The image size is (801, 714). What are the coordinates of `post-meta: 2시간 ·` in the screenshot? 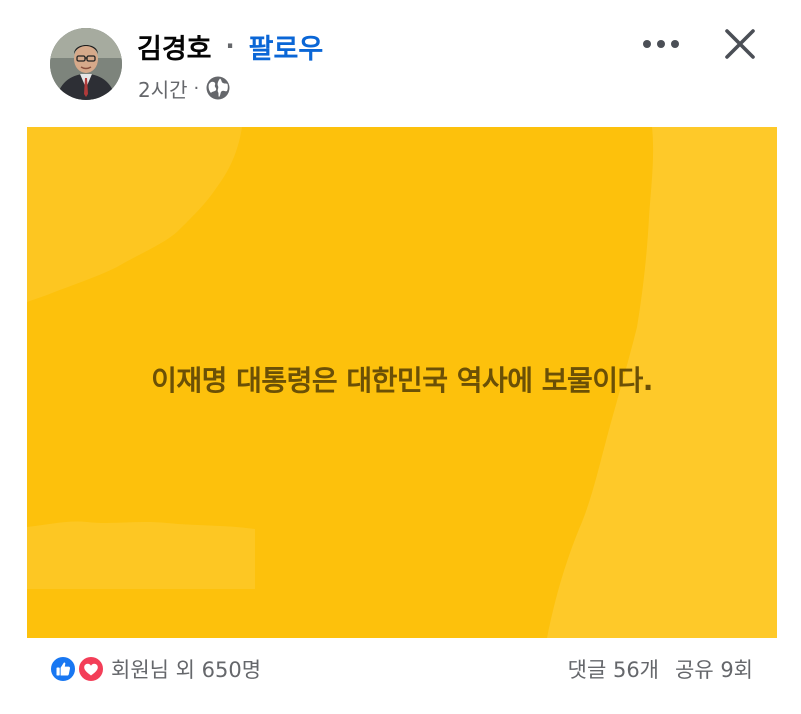 It's located at (184, 88).